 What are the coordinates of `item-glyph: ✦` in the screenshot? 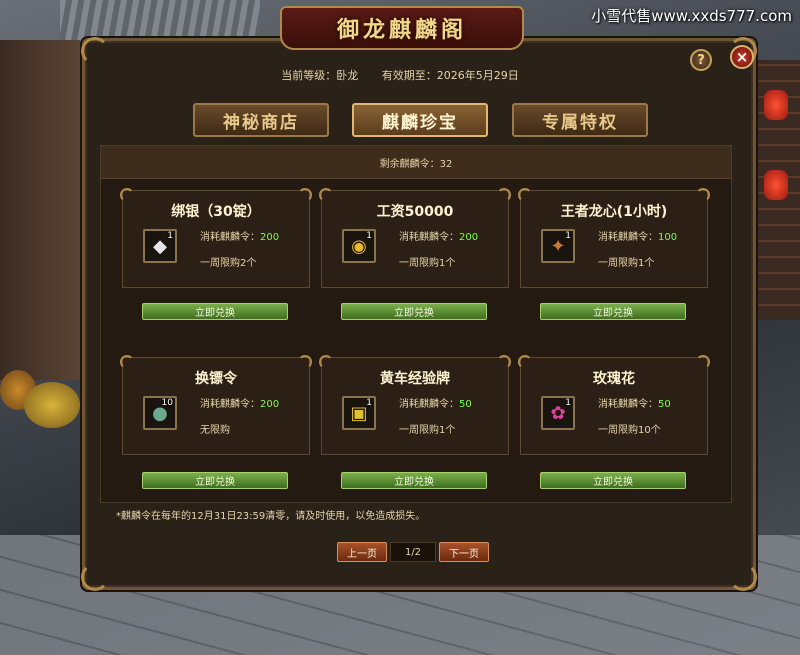 It's located at (558, 246).